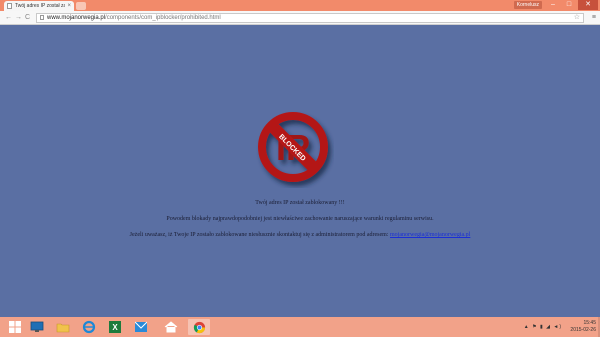 The image size is (600, 337). I want to click on blocked-ip-logo: IP BLOCKED, so click(293, 147).